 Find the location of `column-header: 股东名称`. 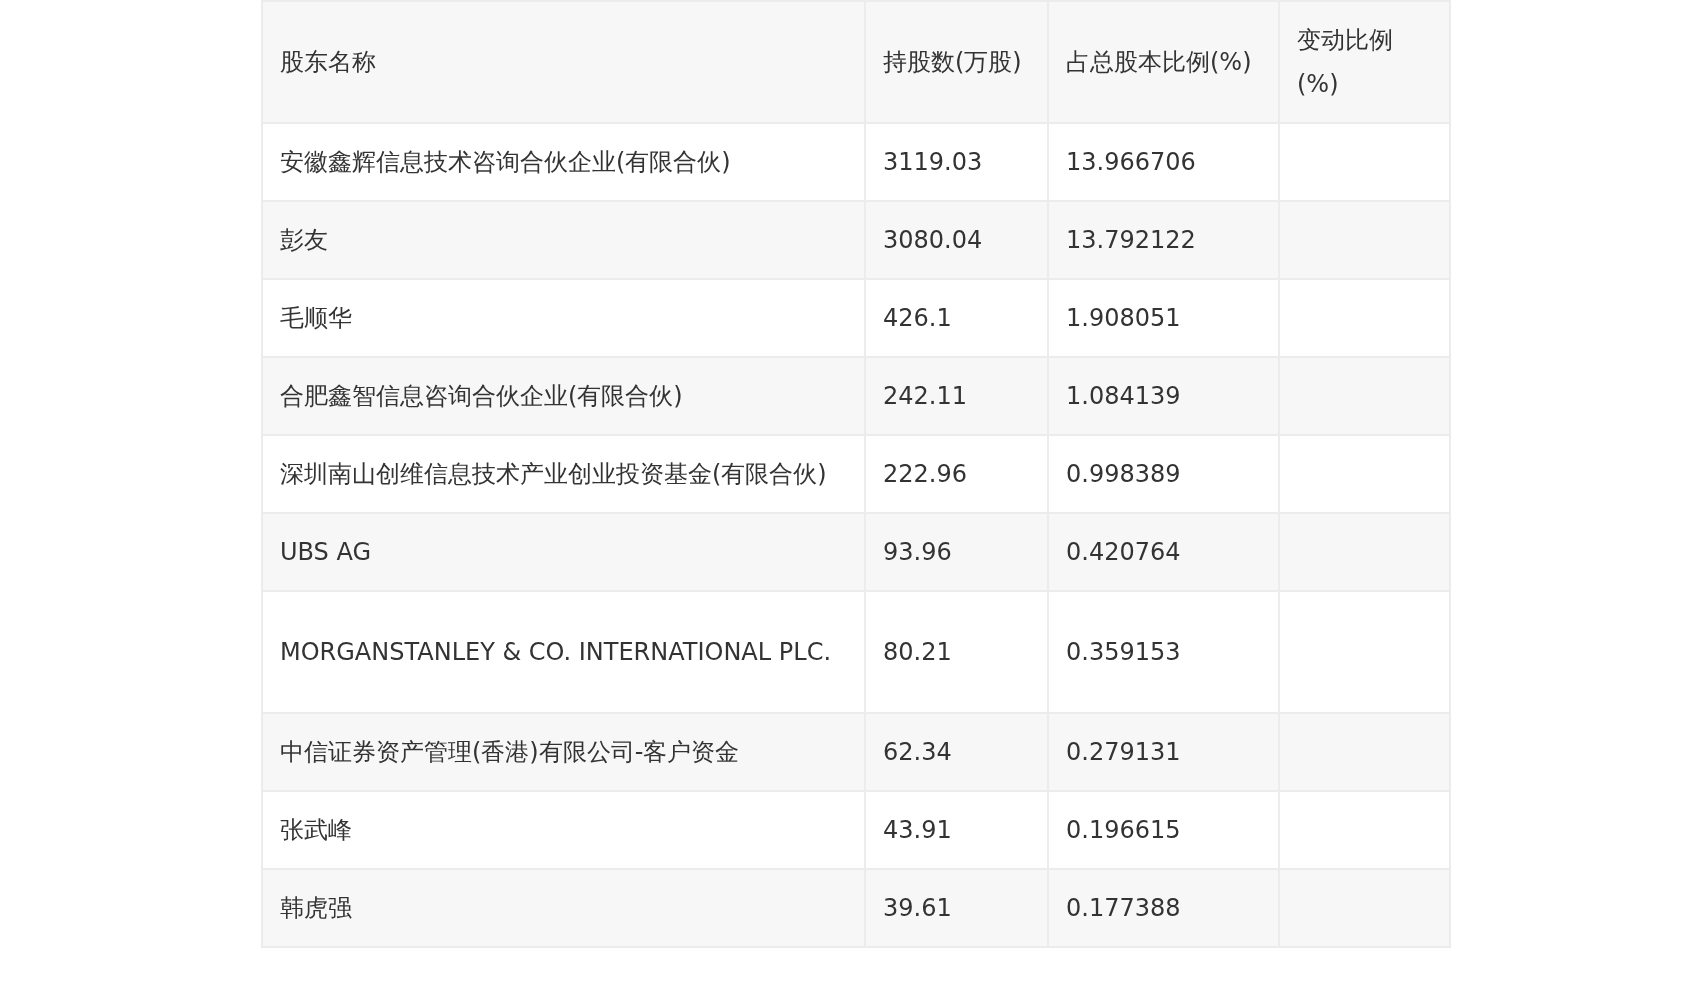

column-header: 股东名称 is located at coordinates (563, 62).